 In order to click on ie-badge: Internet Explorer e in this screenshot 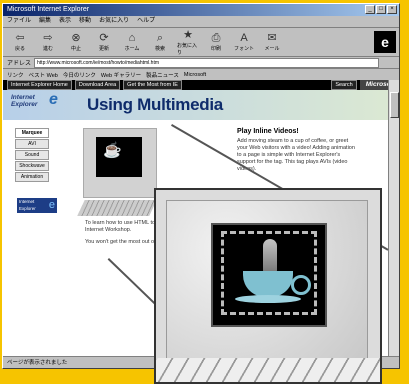, I will do `click(37, 205)`.